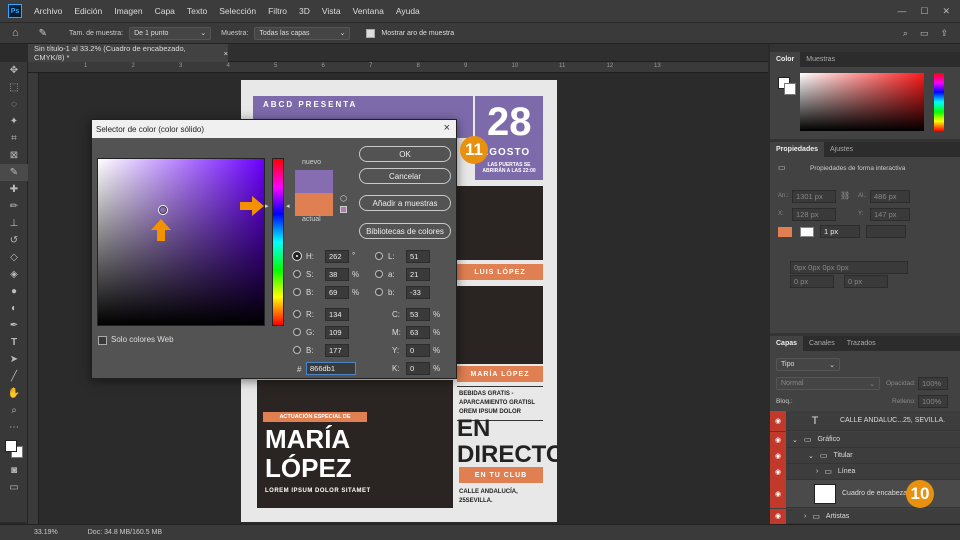 The width and height of the screenshot is (960, 540). I want to click on show-ring-checkbox, so click(371, 33).